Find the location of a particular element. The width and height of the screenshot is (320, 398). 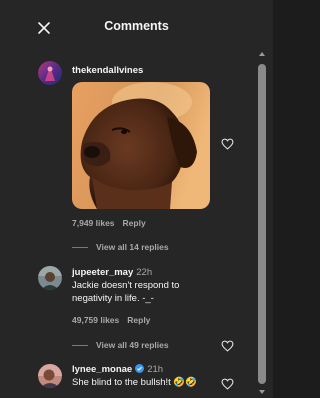

like-count: 7,949 likes is located at coordinates (93, 223).